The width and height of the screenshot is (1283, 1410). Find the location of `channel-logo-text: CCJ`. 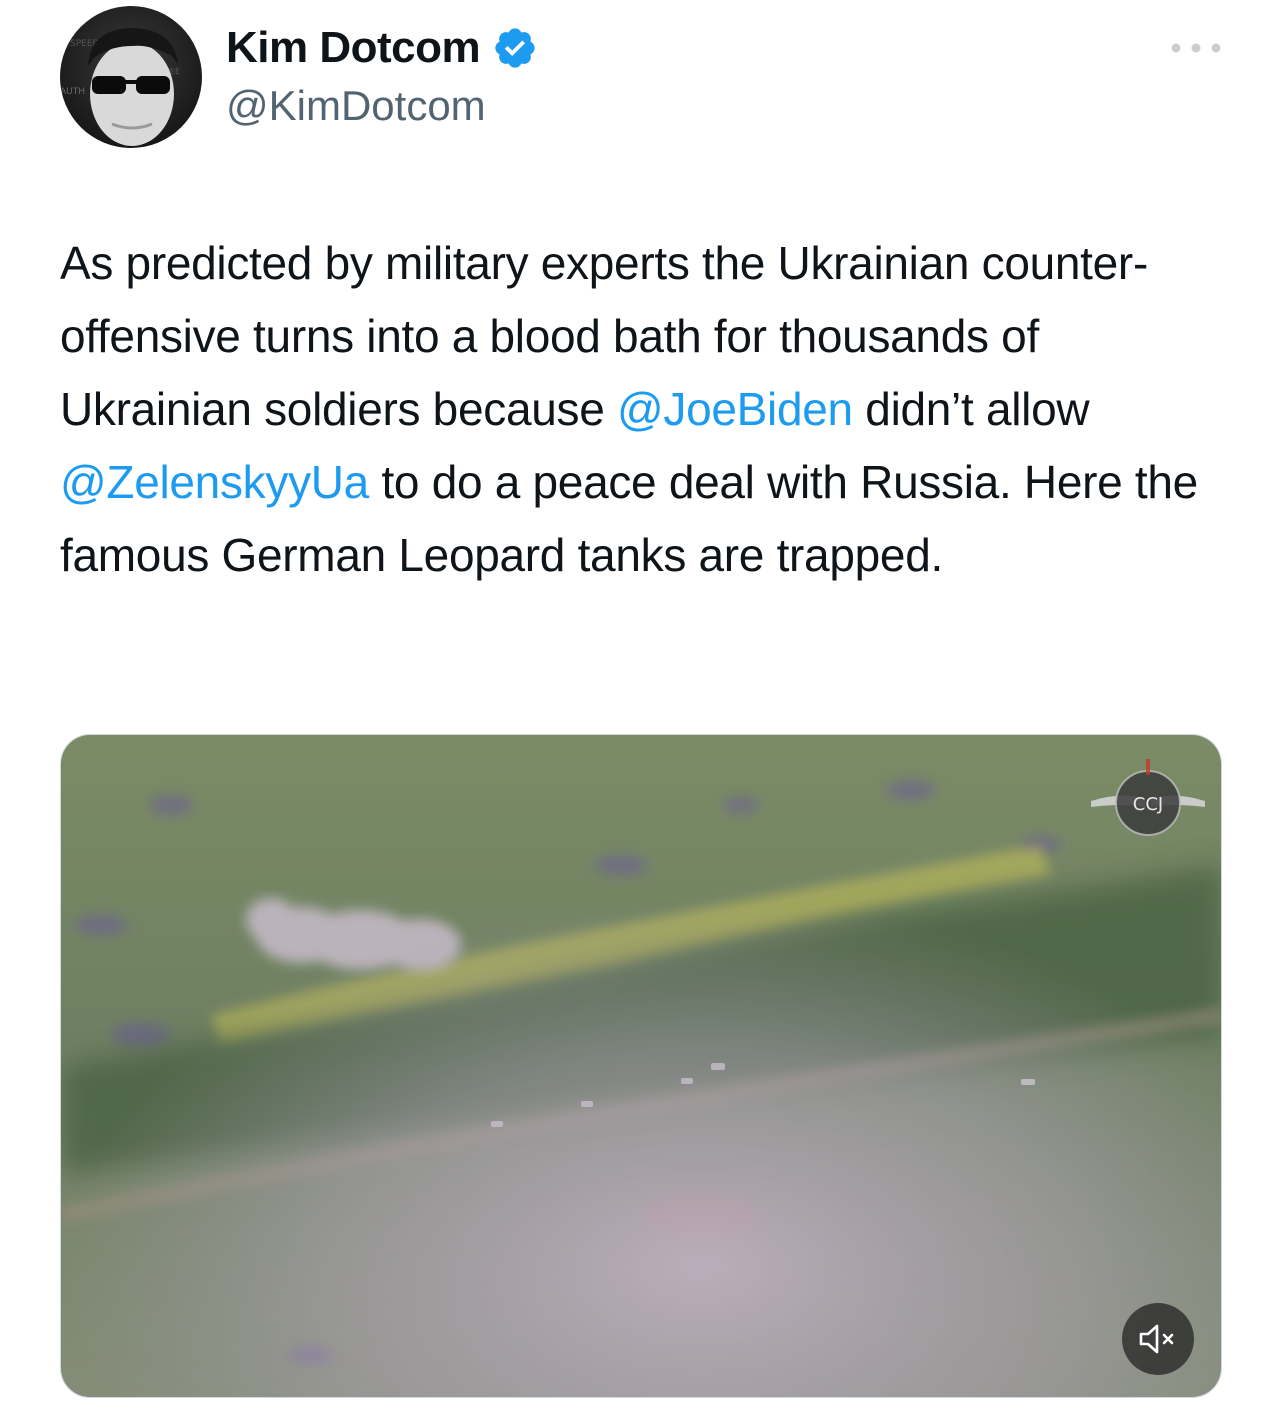

channel-logo-text: CCJ is located at coordinates (1148, 804).